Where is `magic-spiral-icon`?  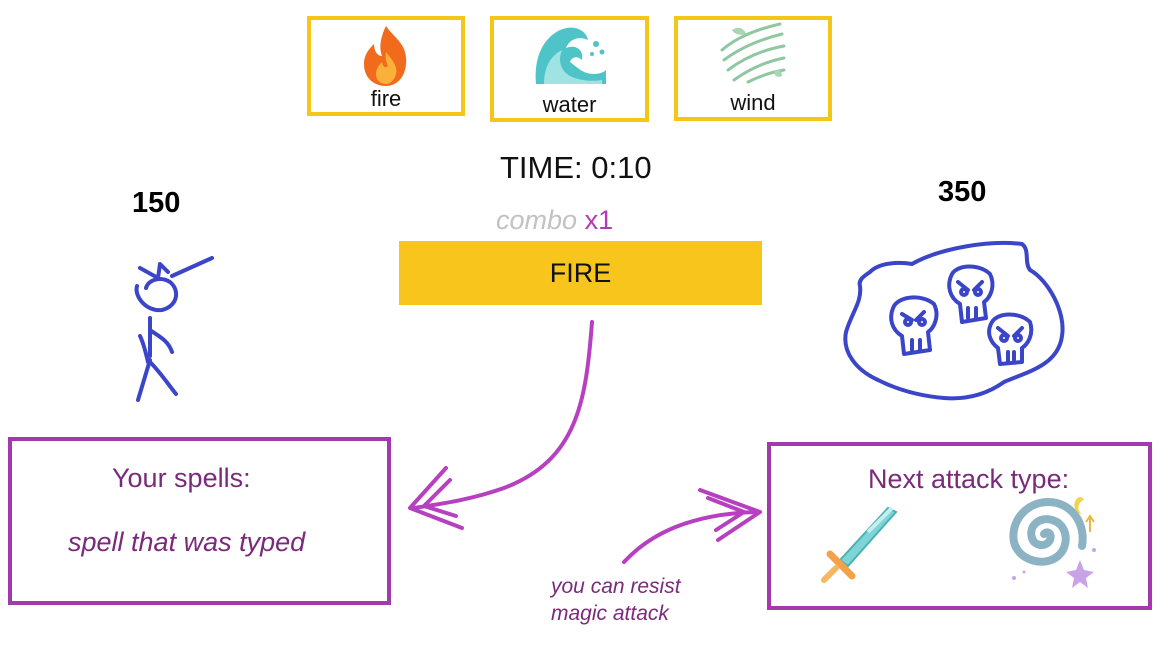 magic-spiral-icon is located at coordinates (1052, 542).